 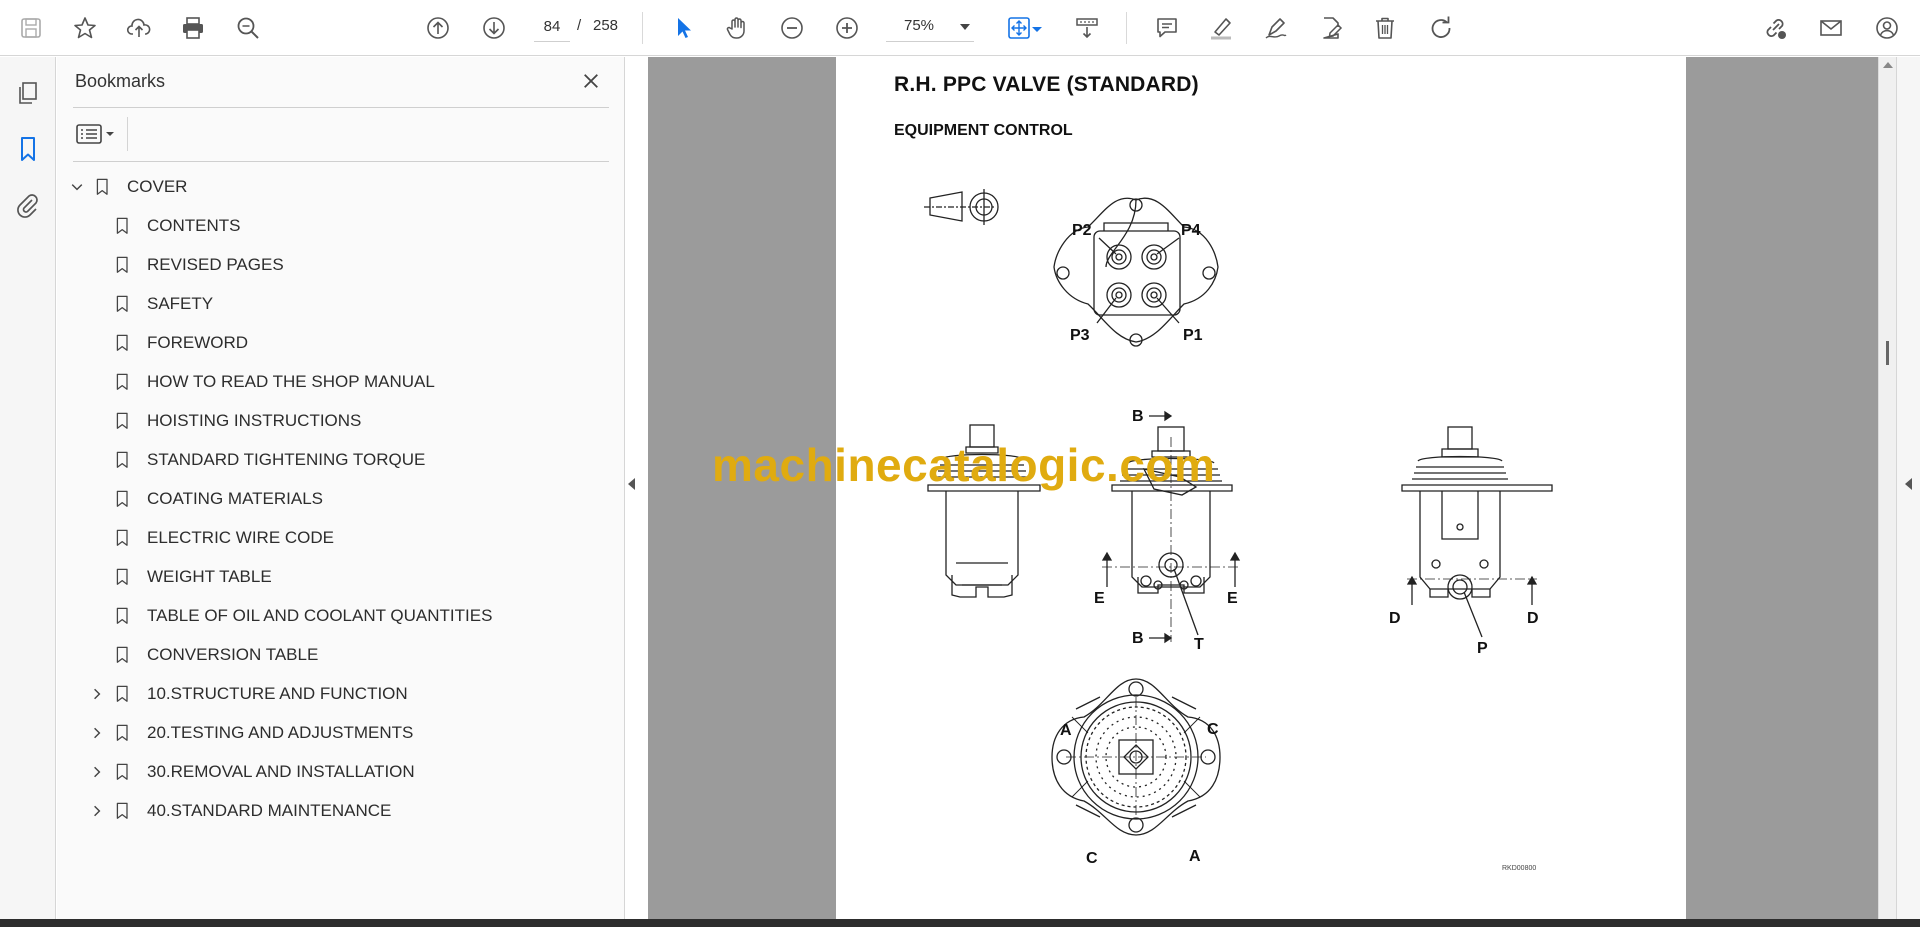 What do you see at coordinates (251, 772) in the screenshot?
I see `bookmark-item: 30.REMOVAL AND INSTALLATION` at bounding box center [251, 772].